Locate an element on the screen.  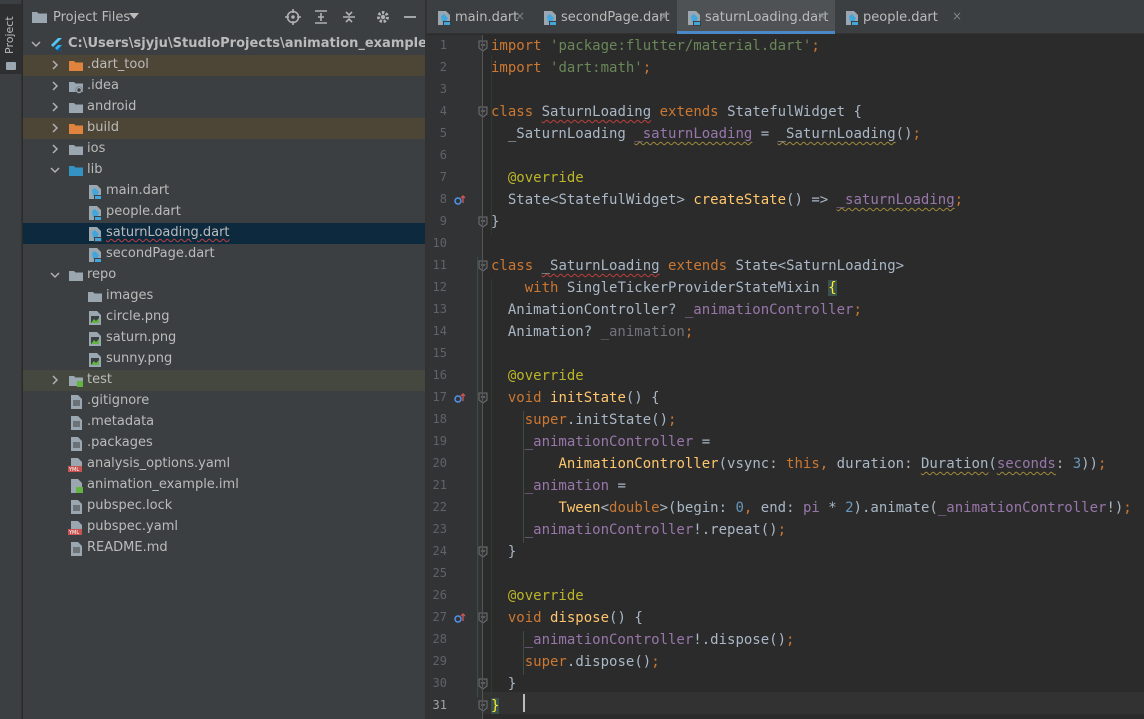
tree-item-label: .gitignore is located at coordinates (118, 400).